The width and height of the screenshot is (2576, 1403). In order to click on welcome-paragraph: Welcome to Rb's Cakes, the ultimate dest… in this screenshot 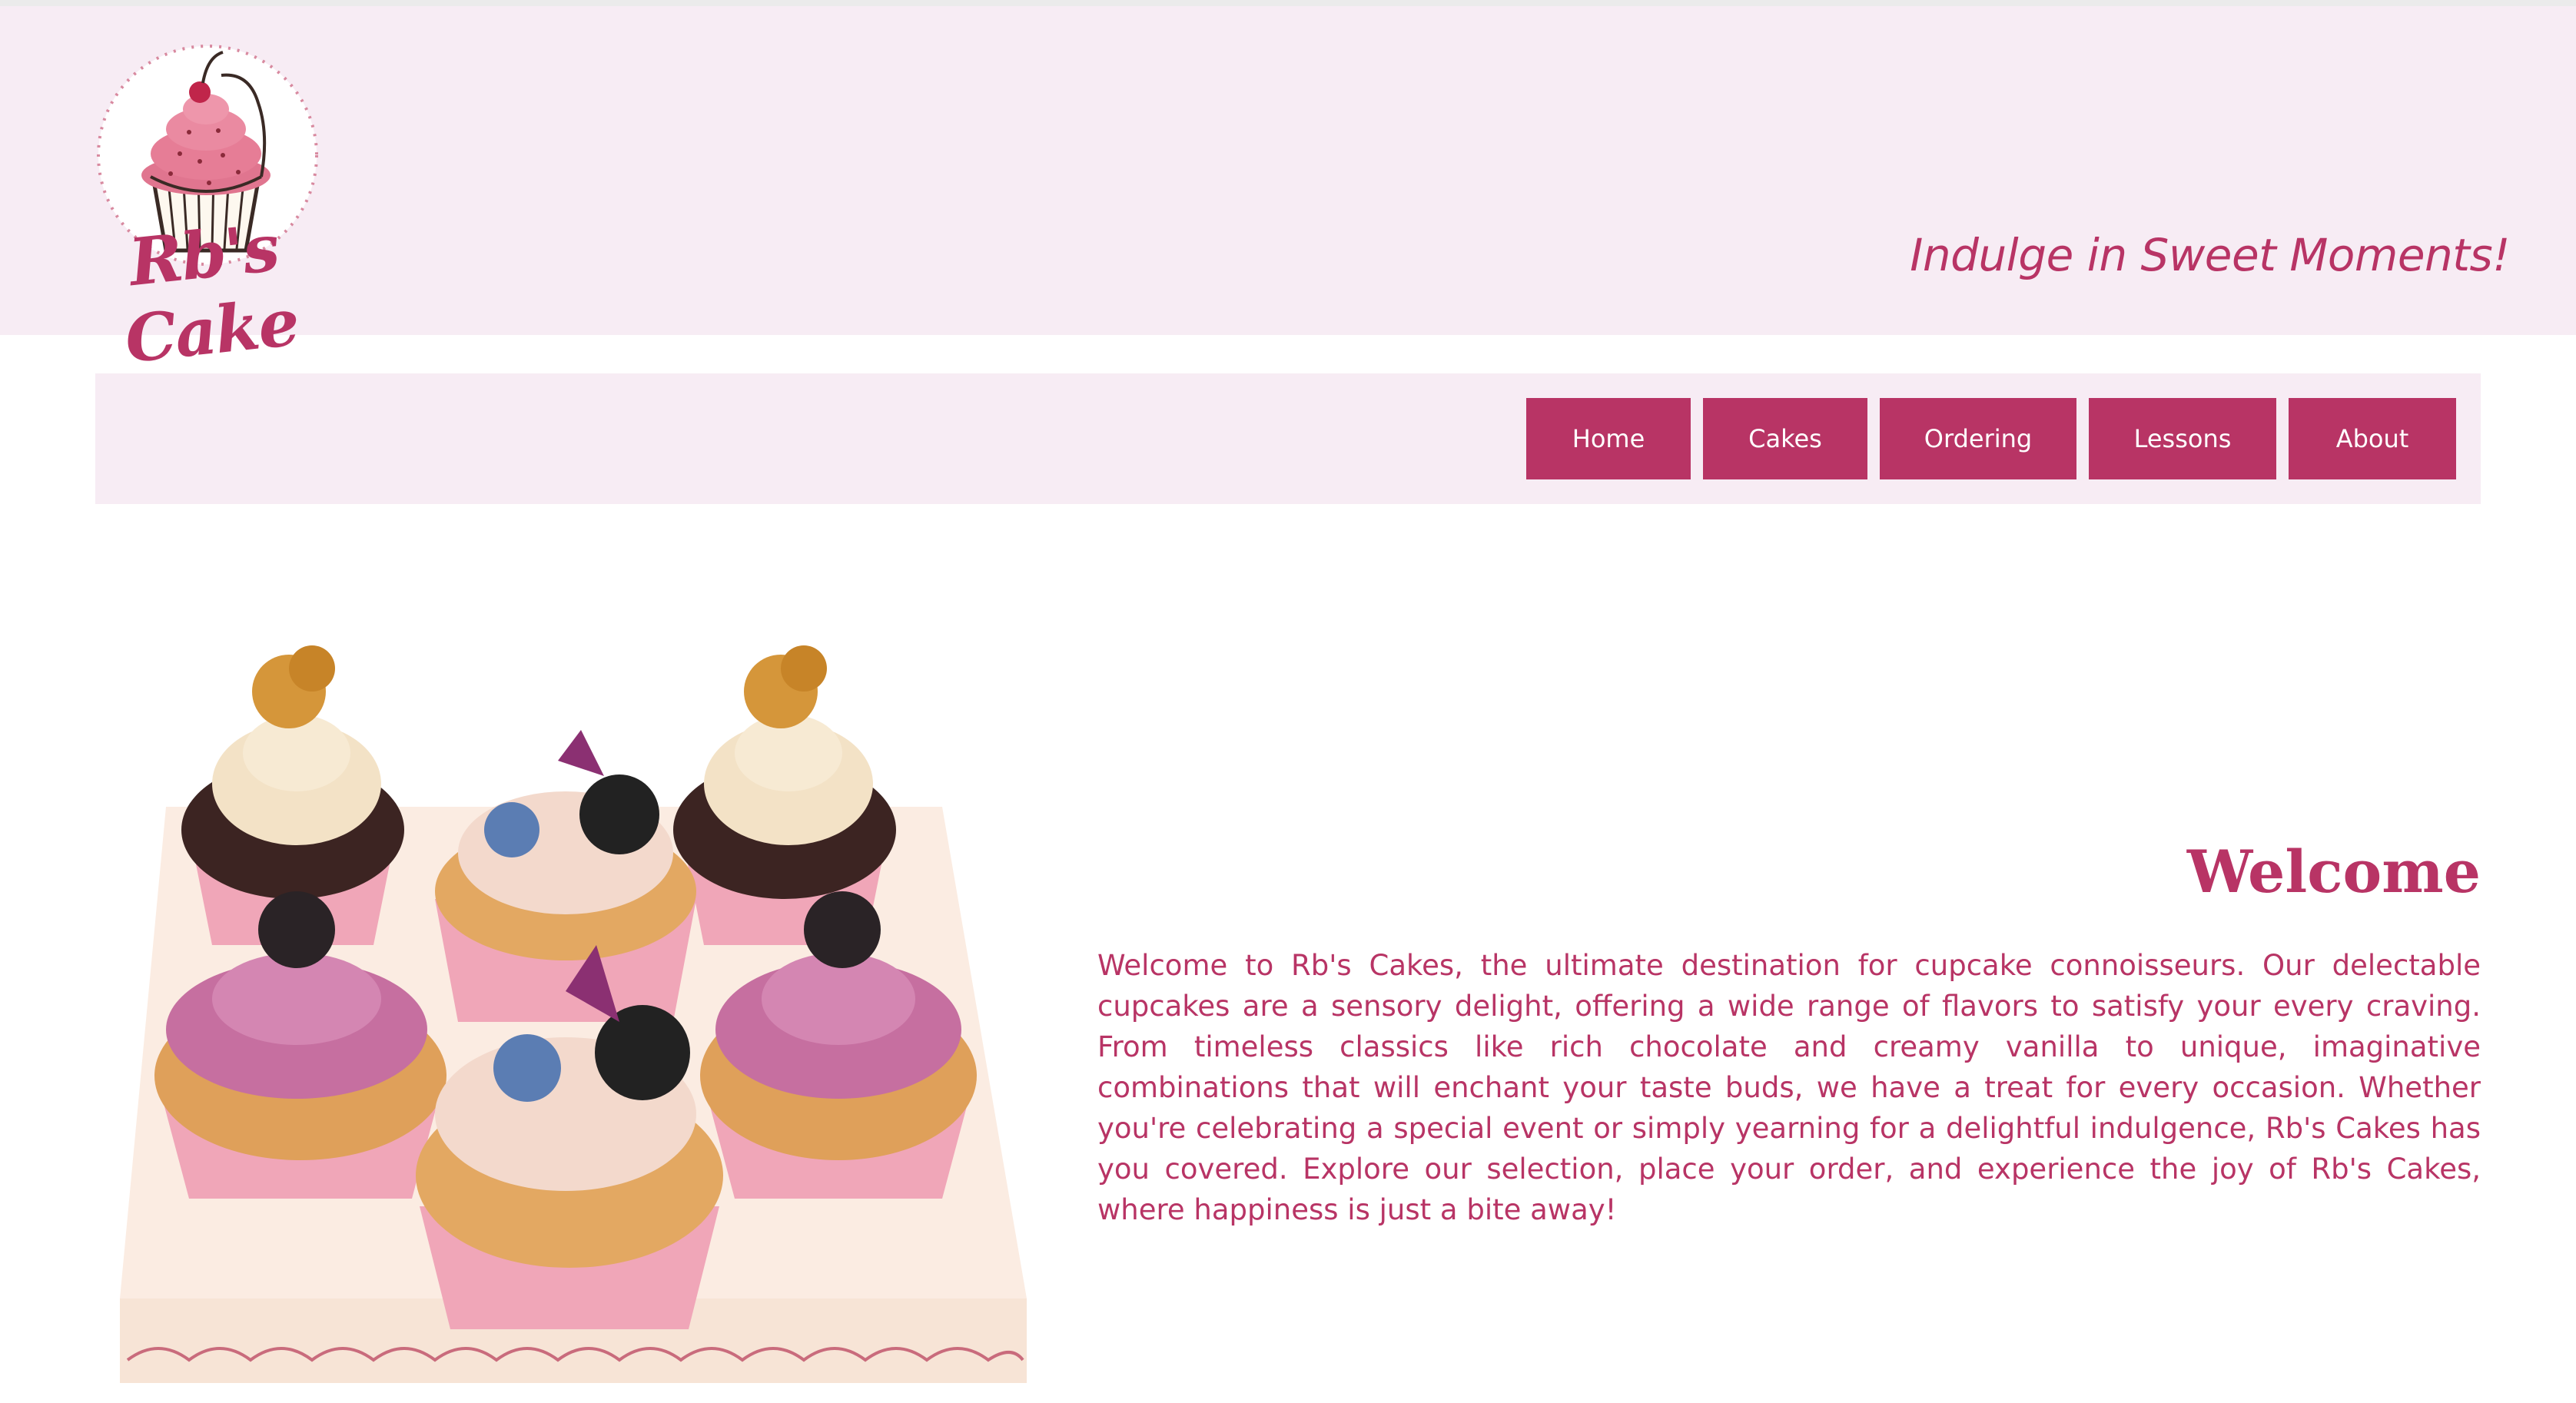, I will do `click(1789, 1087)`.